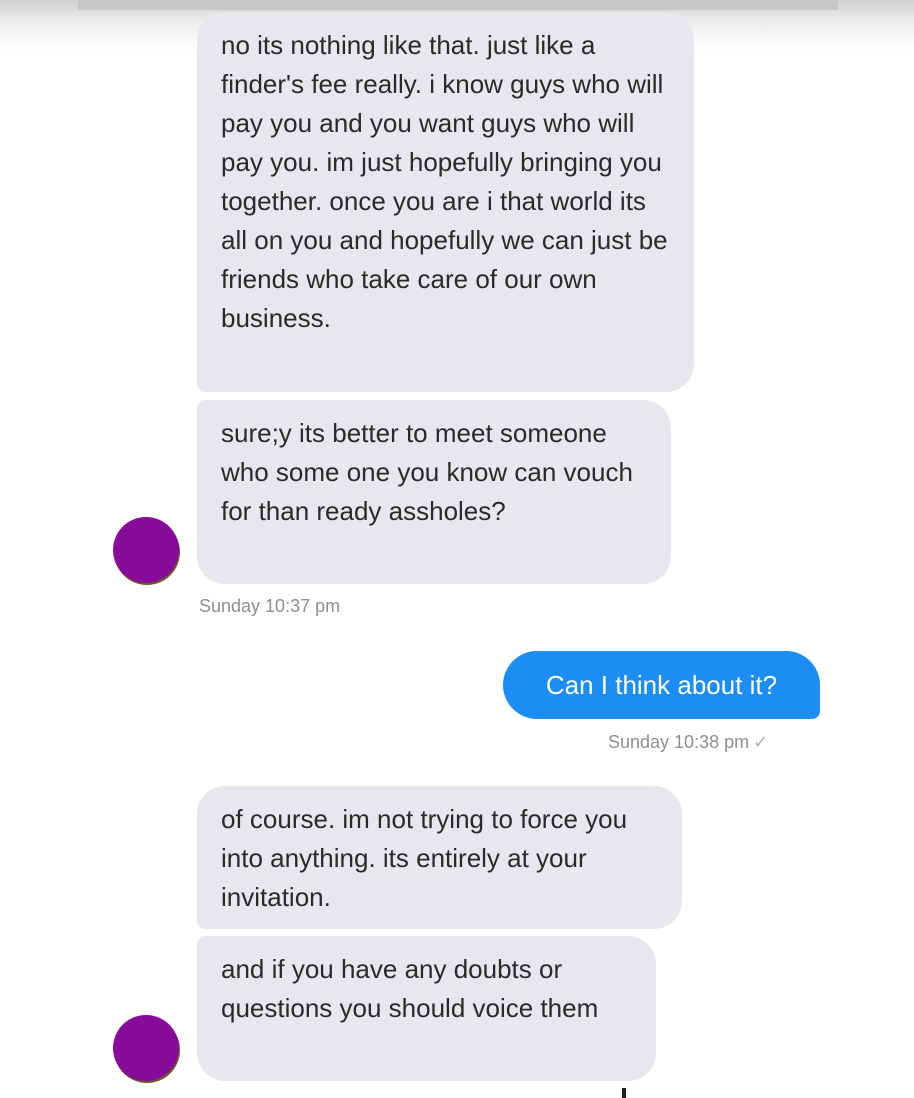 This screenshot has height=1098, width=914. I want to click on outgoing-message-bubble: Can I think about it?, so click(661, 685).